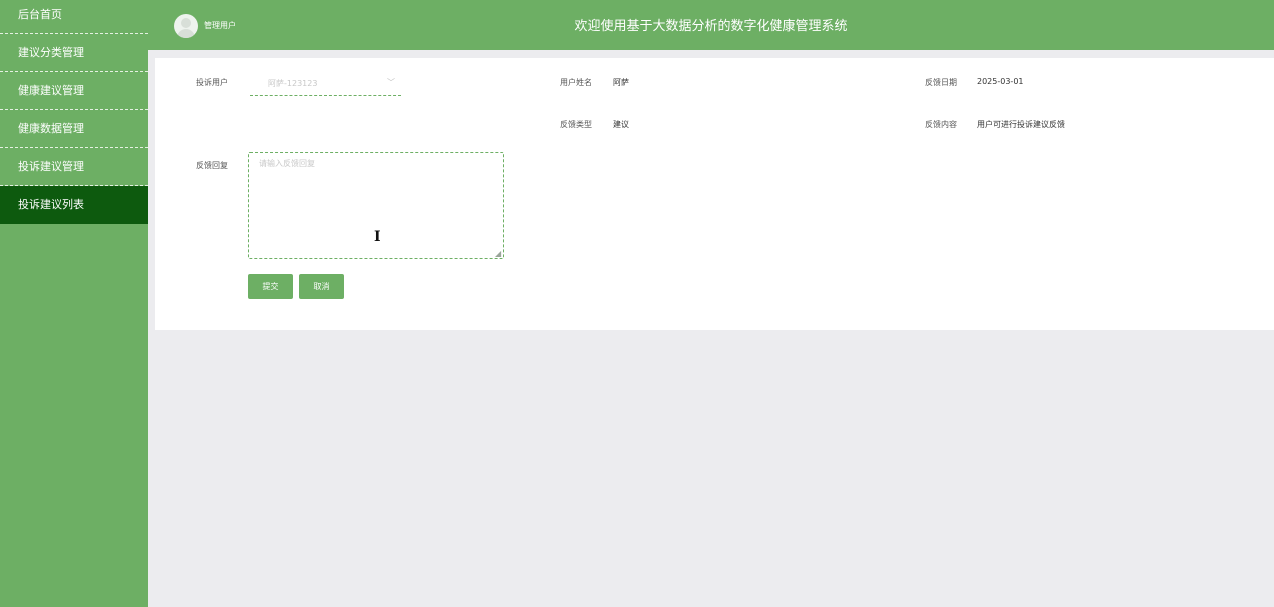  I want to click on sidebar-item-suggestion-category: 建议分类管理, so click(74, 53).